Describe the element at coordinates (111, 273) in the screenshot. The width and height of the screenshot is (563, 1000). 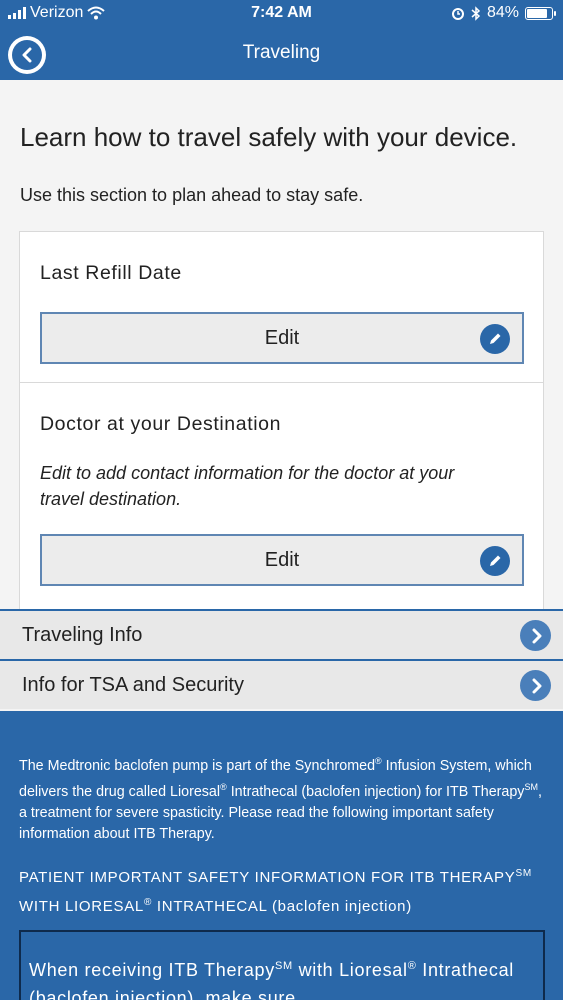
I see `refill-title: Last Refill Date` at that location.